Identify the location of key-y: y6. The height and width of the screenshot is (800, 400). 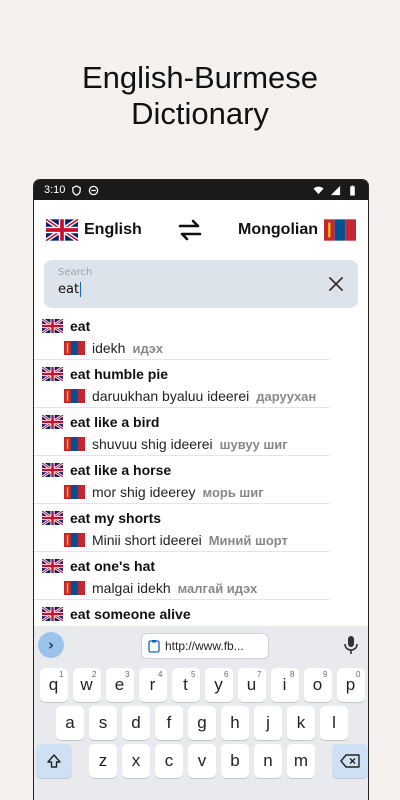
(218, 685).